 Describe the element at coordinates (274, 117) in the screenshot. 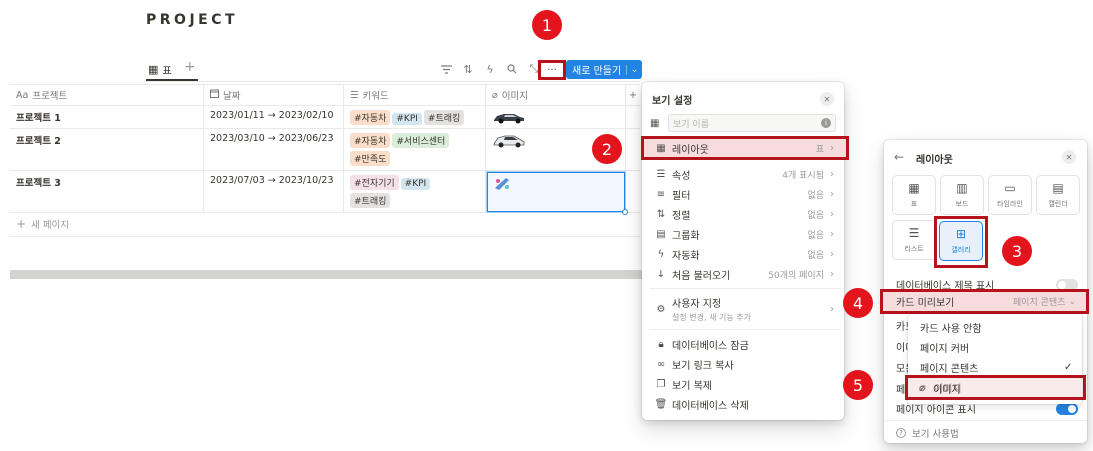

I see `row-date: 2023/01/11 → 2023/02/10` at that location.